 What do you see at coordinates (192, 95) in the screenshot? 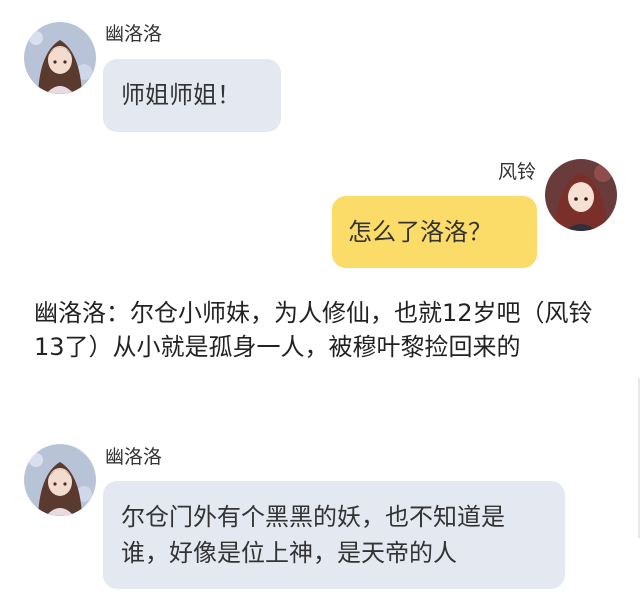
I see `message-bubble: 师姐师姐！` at bounding box center [192, 95].